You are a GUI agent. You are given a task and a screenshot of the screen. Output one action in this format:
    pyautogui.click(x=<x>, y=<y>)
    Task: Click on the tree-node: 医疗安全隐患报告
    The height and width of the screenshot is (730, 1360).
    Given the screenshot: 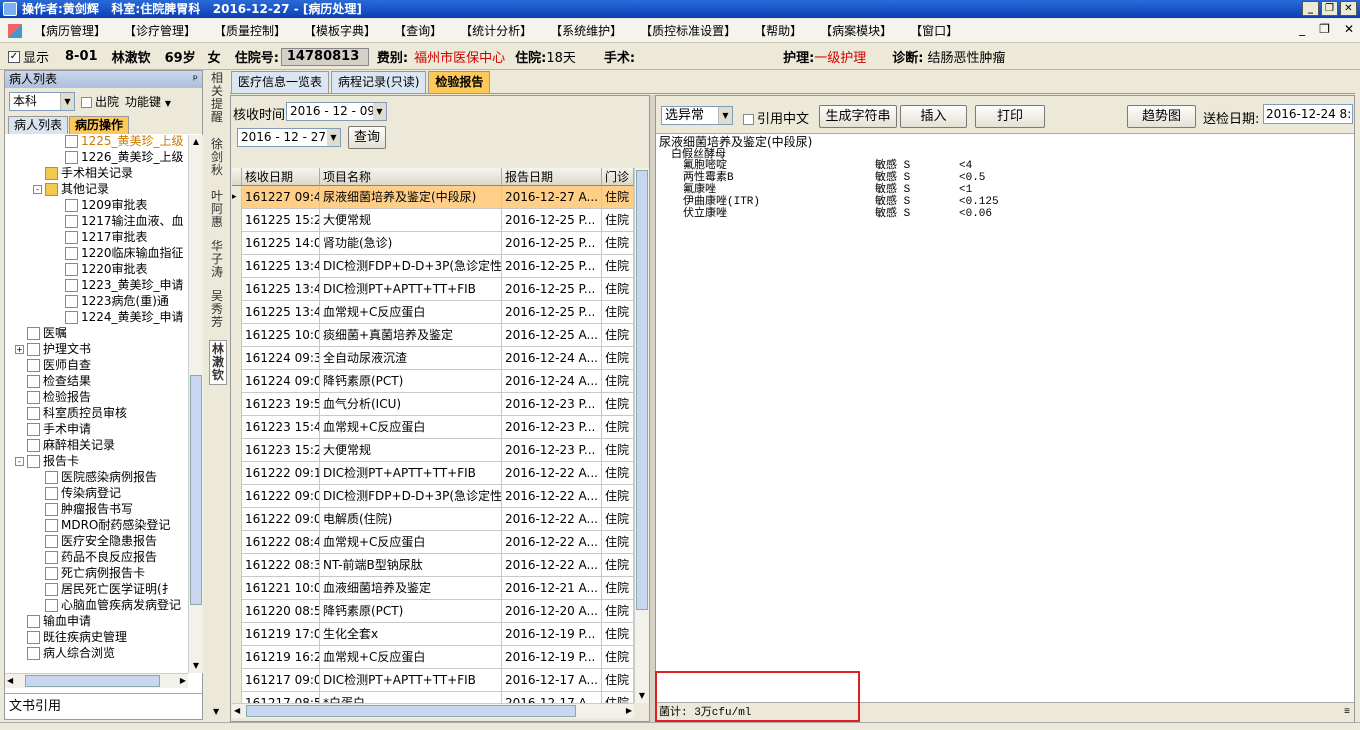 What is the action you would take?
    pyautogui.click(x=95, y=541)
    